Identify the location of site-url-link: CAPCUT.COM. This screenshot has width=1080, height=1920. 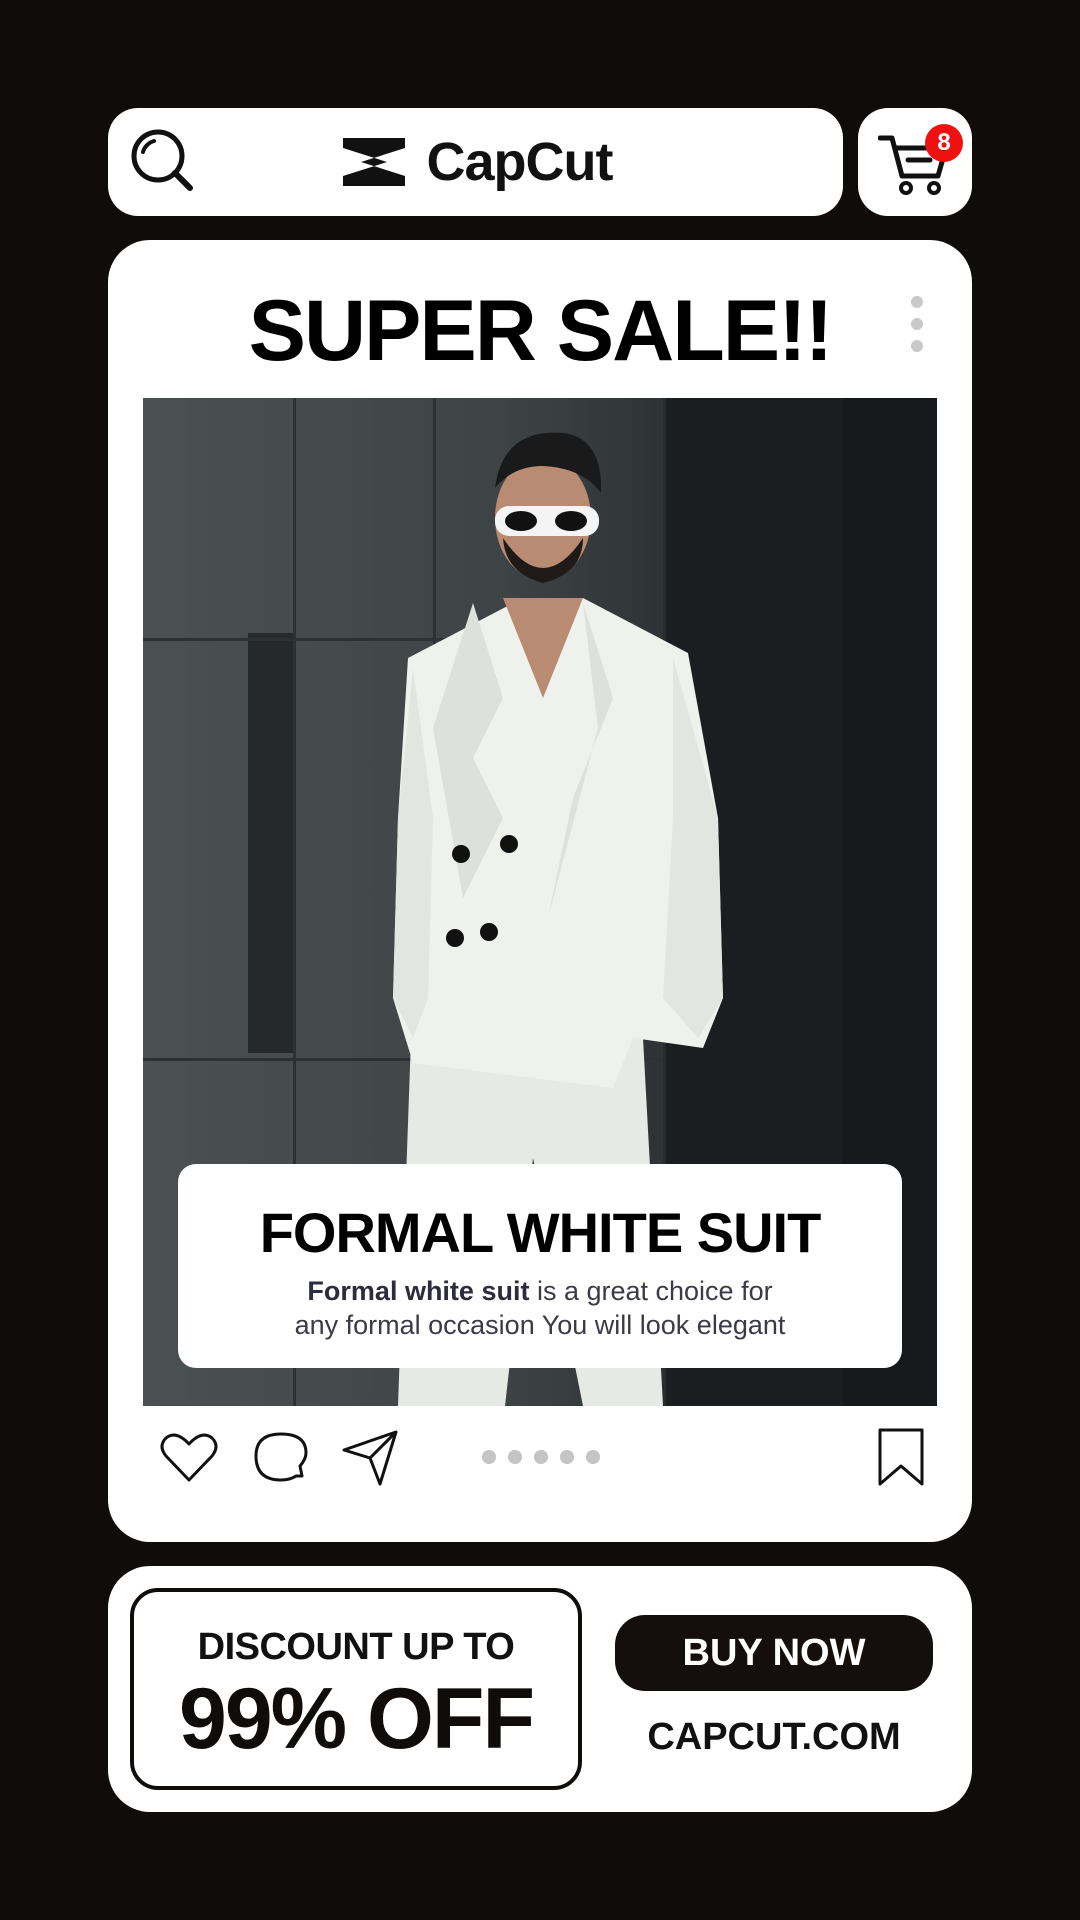
(774, 1737).